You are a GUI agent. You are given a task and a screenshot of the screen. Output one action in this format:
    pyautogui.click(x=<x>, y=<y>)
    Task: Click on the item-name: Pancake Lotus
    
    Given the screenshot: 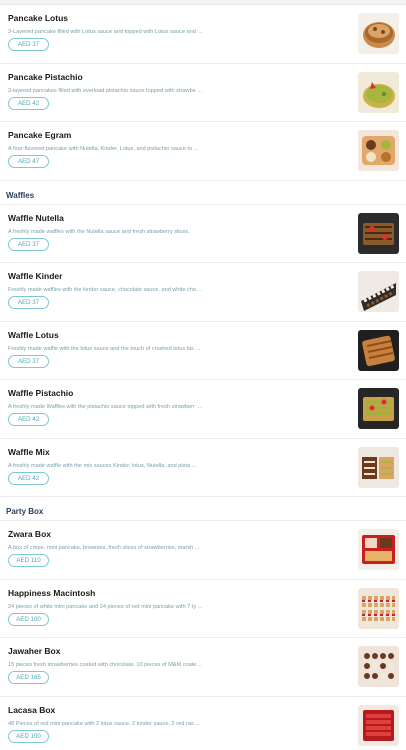 What is the action you would take?
    pyautogui.click(x=38, y=18)
    